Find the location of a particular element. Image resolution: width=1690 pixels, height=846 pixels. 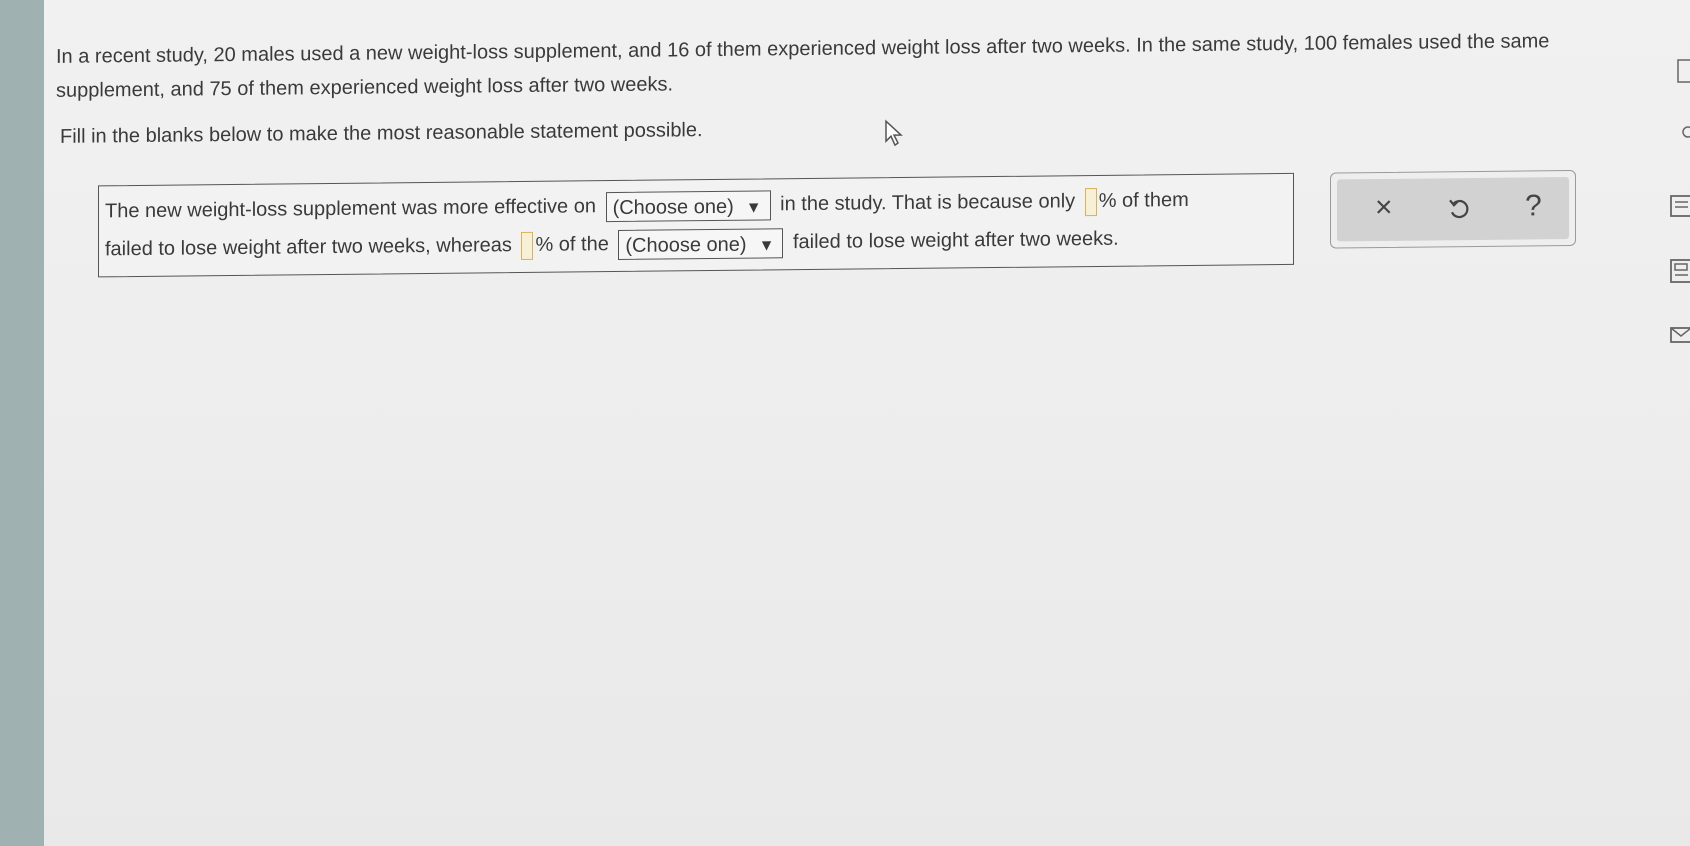

group-select-1: (Choose one) ▼ is located at coordinates (688, 206).